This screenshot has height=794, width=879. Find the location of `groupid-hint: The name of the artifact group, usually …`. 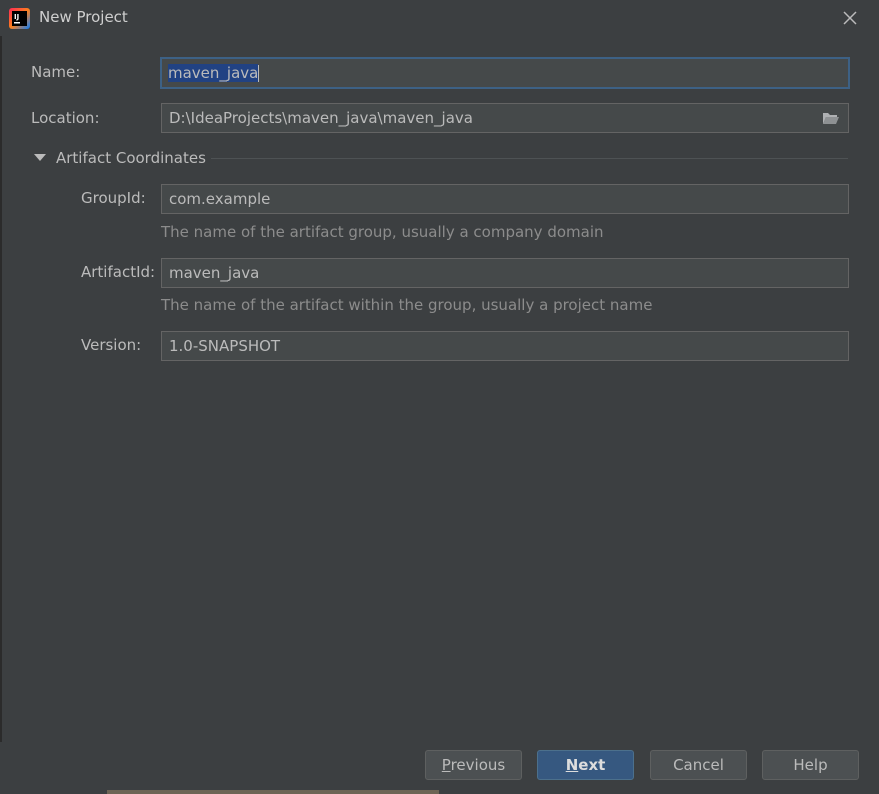

groupid-hint: The name of the artifact group, usually … is located at coordinates (382, 232).